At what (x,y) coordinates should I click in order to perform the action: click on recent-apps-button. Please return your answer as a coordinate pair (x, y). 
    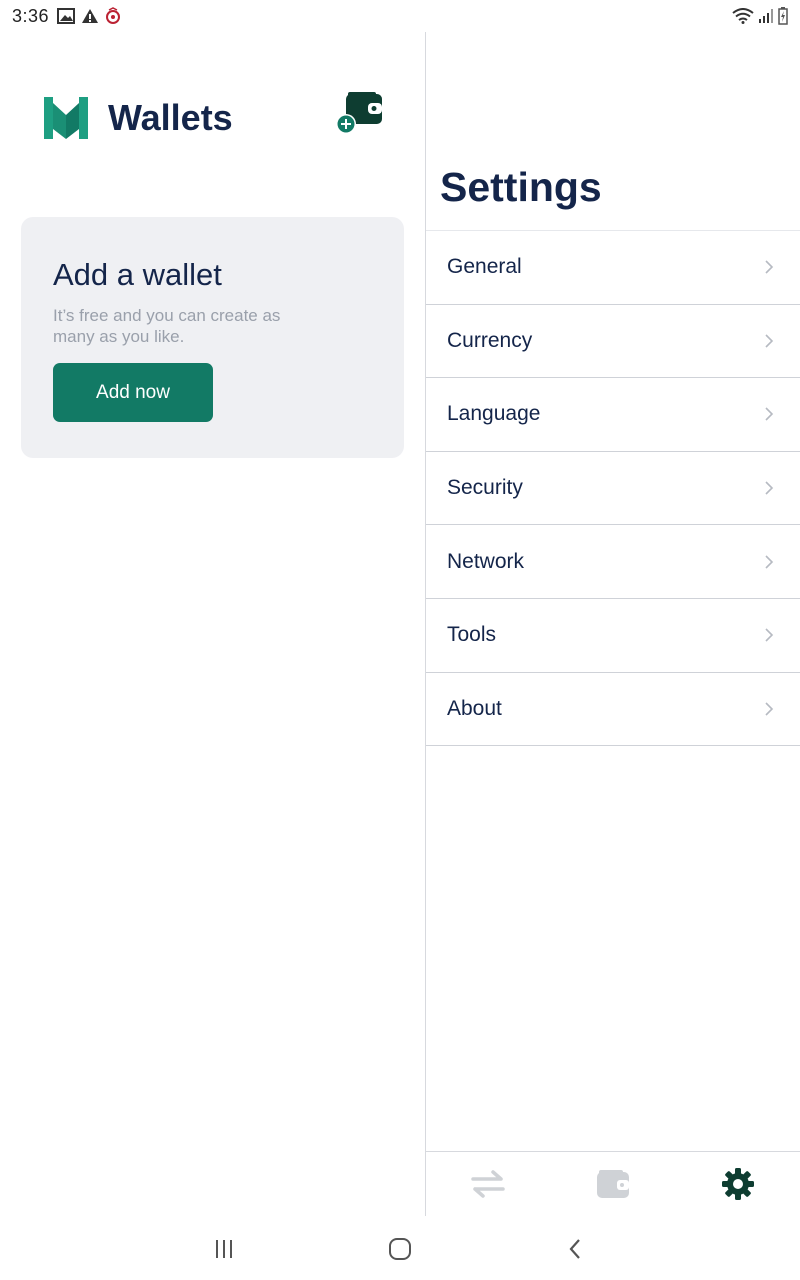
    Looking at the image, I should click on (224, 1249).